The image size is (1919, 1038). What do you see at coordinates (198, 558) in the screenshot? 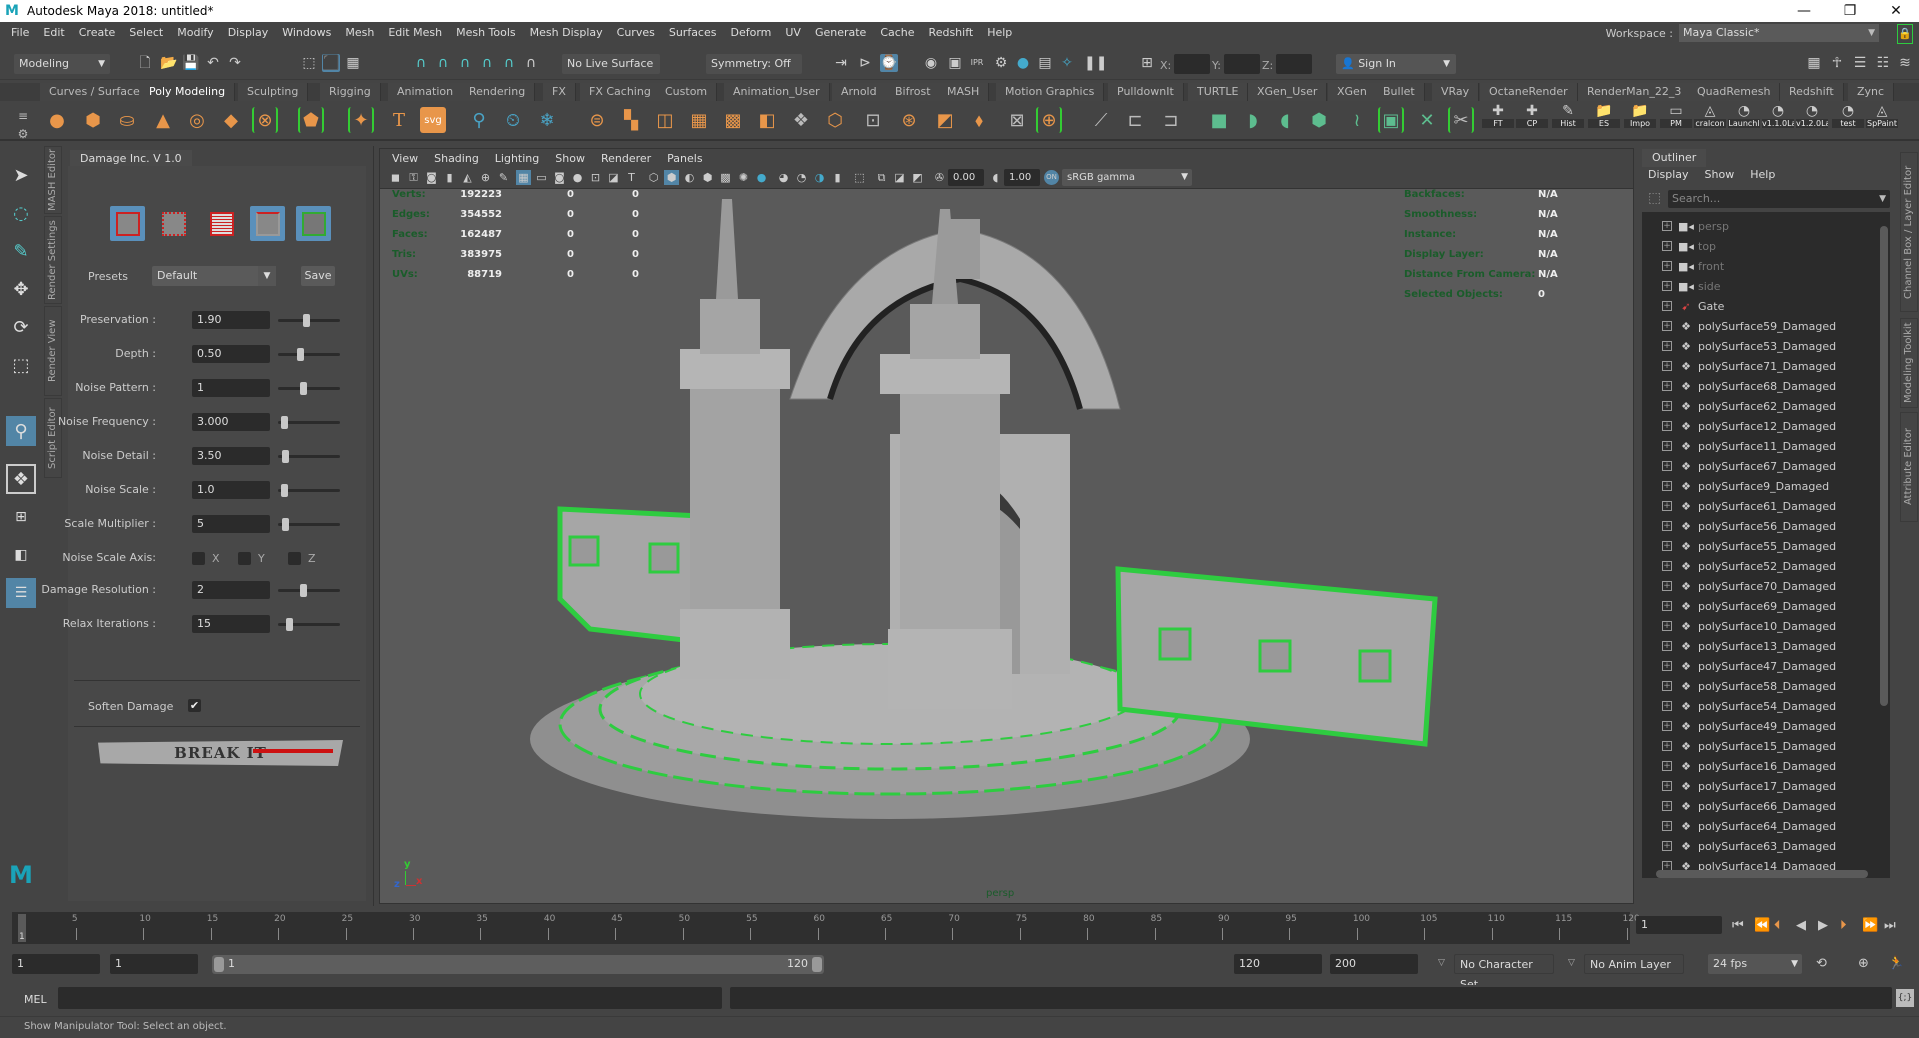
I see `axis-x-checkbox` at bounding box center [198, 558].